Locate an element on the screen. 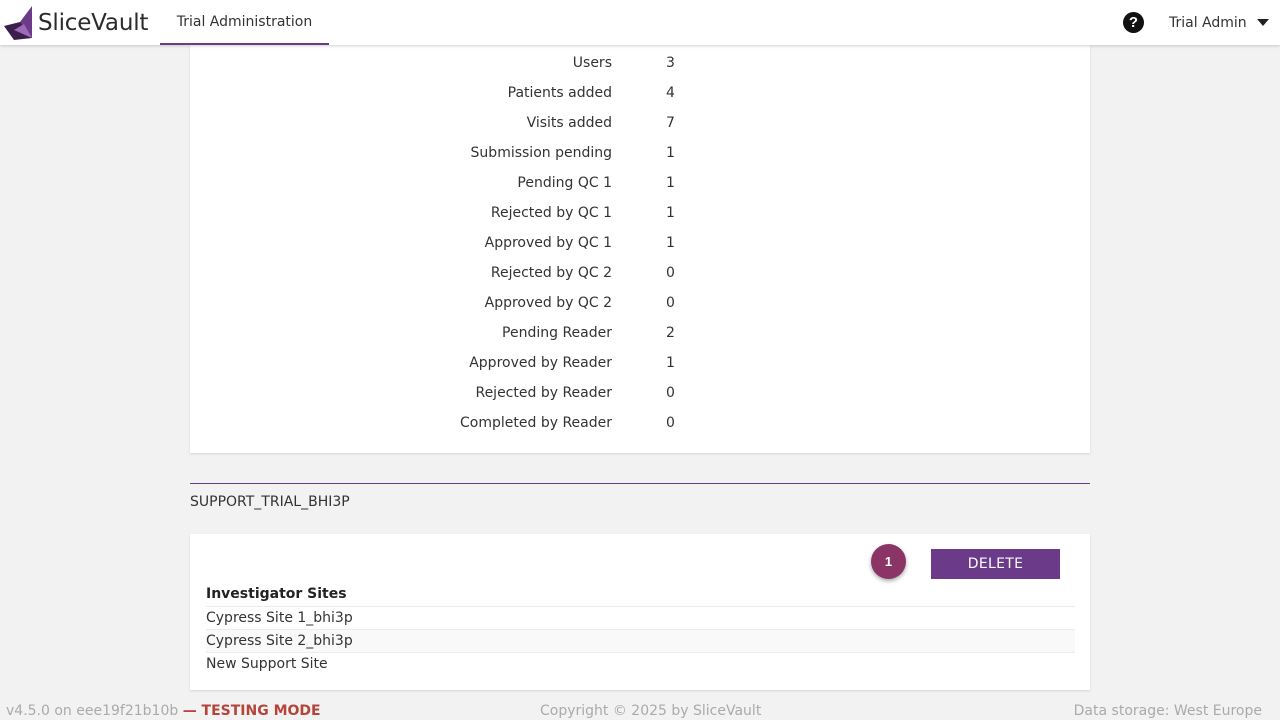  stat-label: Submission pending is located at coordinates (541, 153).